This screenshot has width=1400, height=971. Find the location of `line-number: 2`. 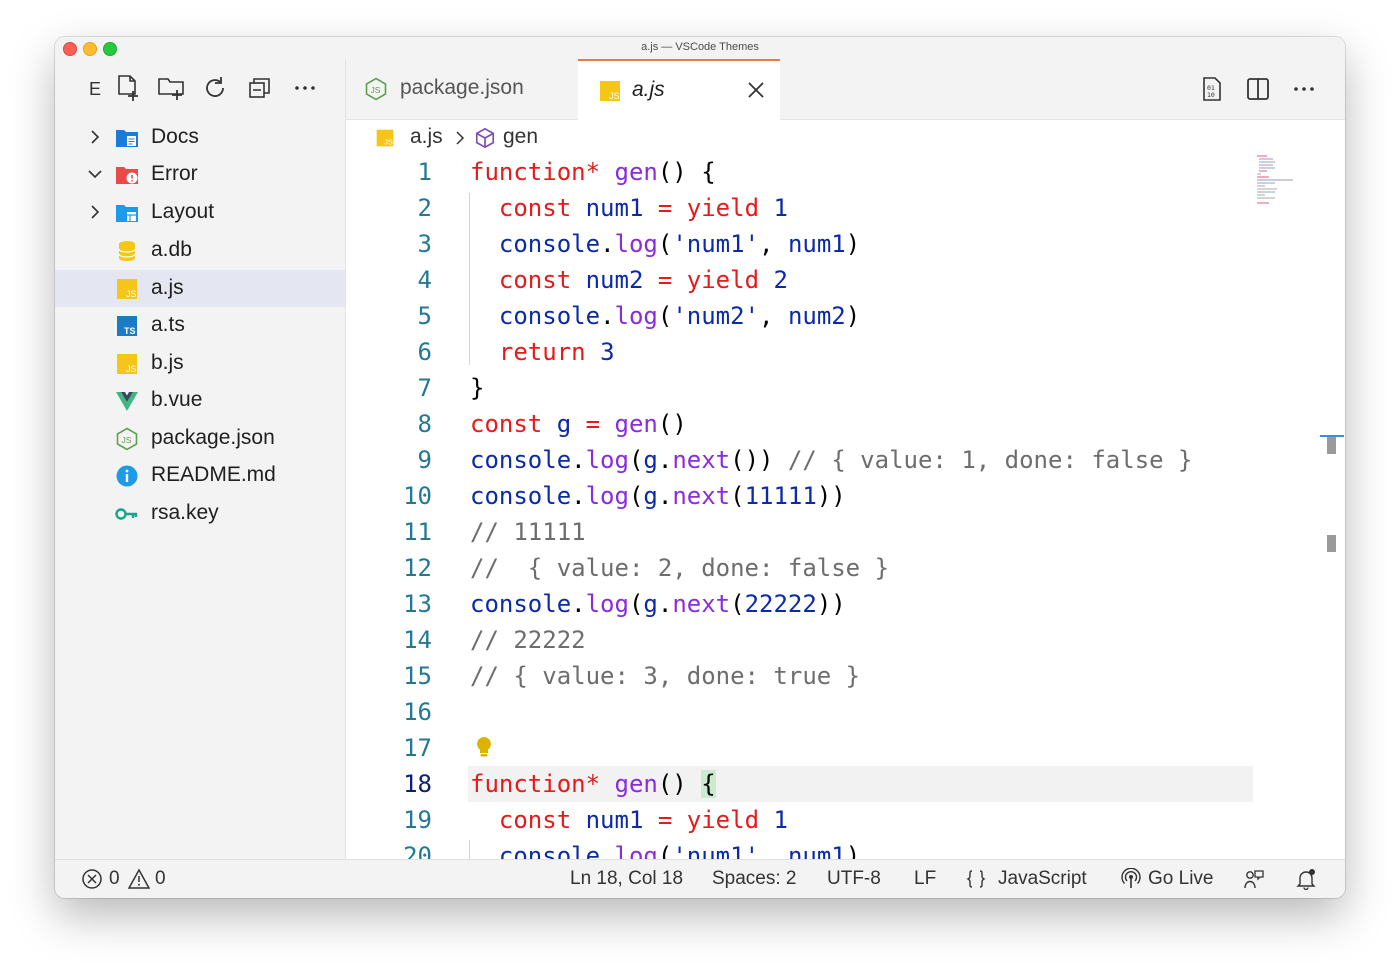

line-number: 2 is located at coordinates (424, 208).